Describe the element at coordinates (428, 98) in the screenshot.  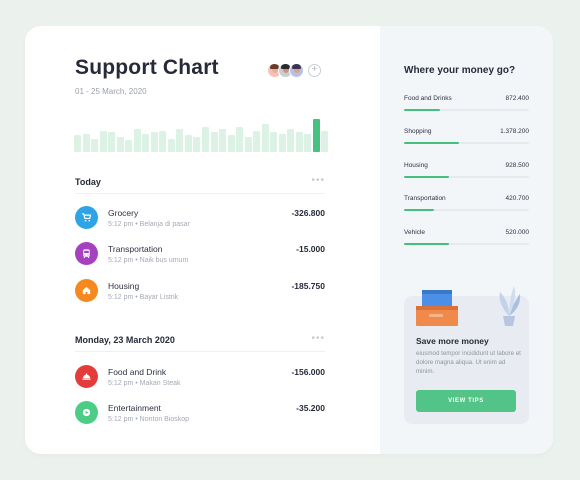
I see `category-name: Food and Drinks` at that location.